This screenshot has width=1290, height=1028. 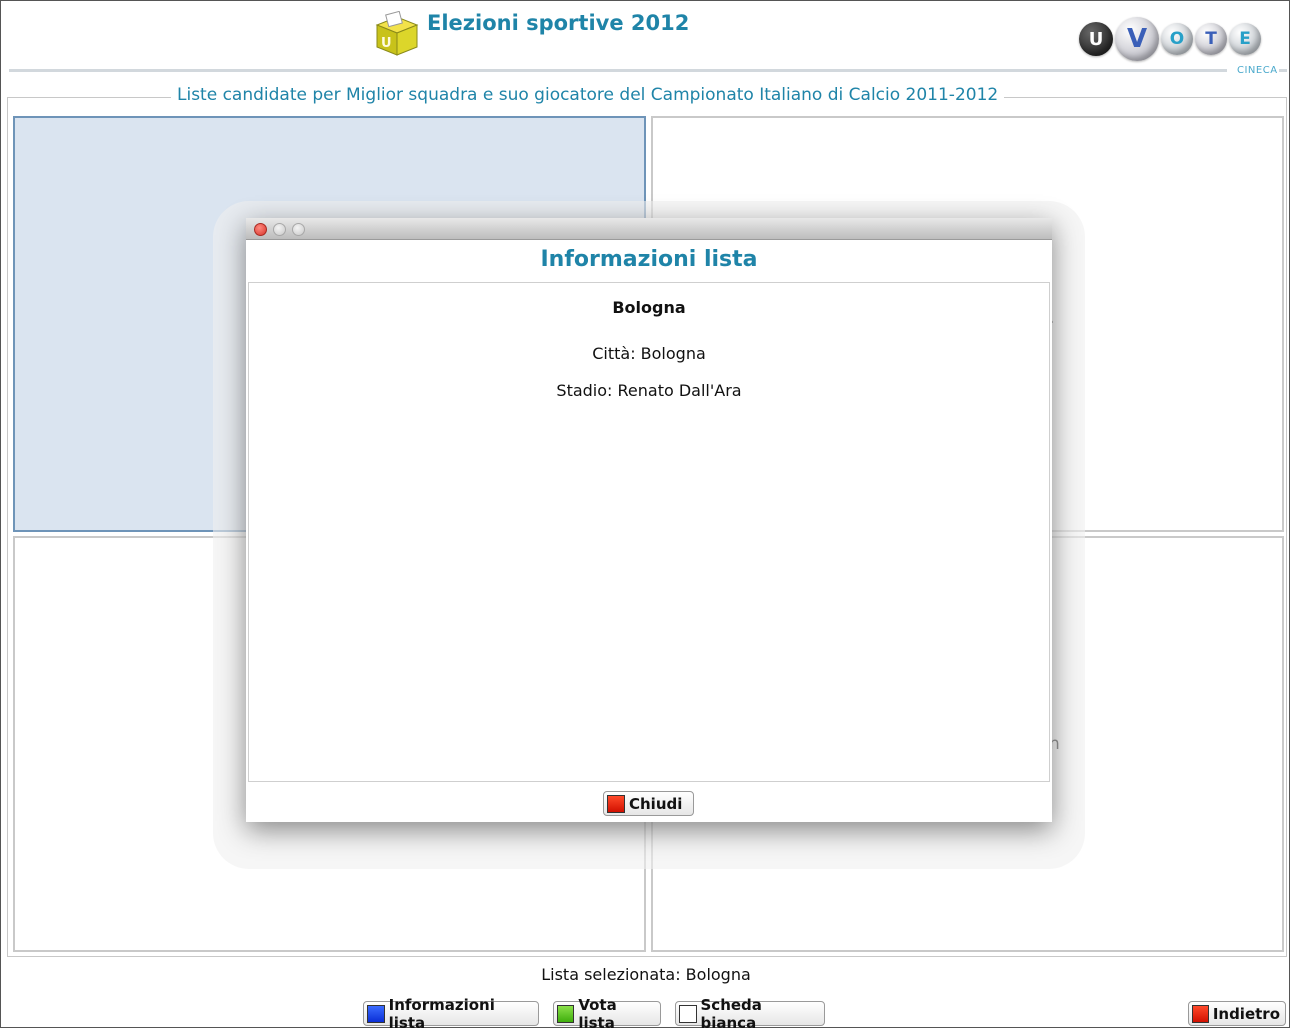 I want to click on back-button-label: Indietro, so click(x=1246, y=1013).